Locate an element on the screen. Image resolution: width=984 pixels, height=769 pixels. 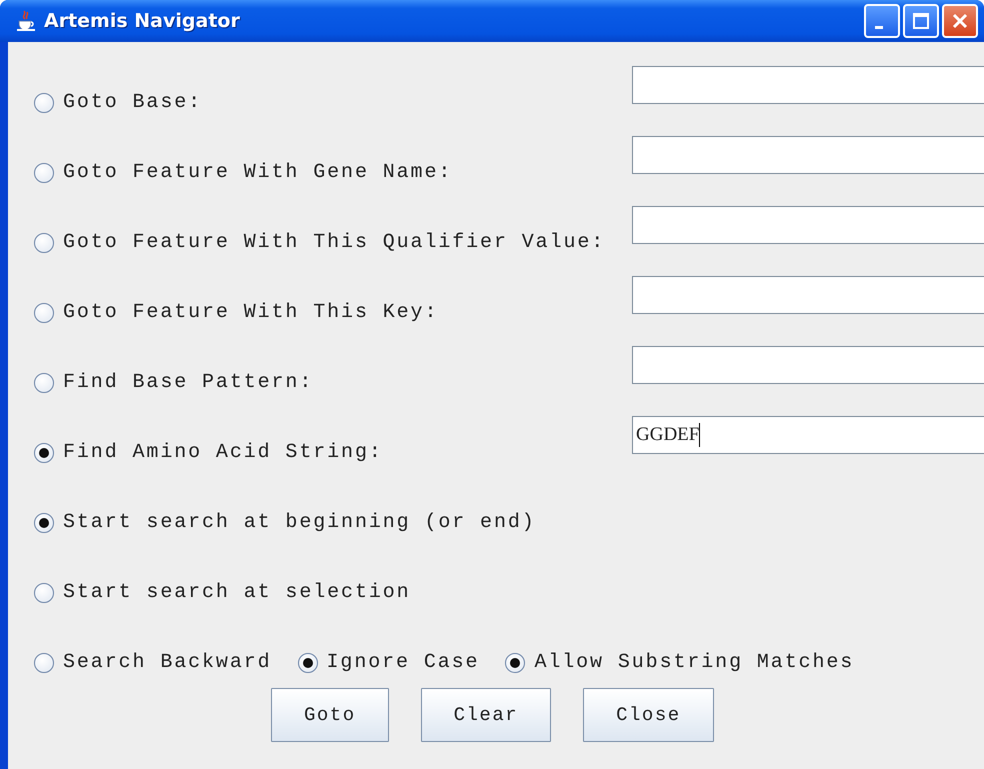
maximize-icon is located at coordinates (921, 21).